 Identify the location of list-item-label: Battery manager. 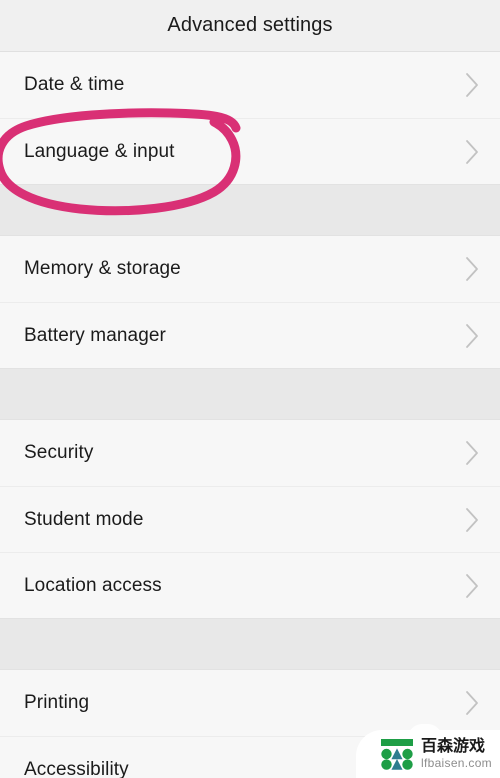
(95, 335).